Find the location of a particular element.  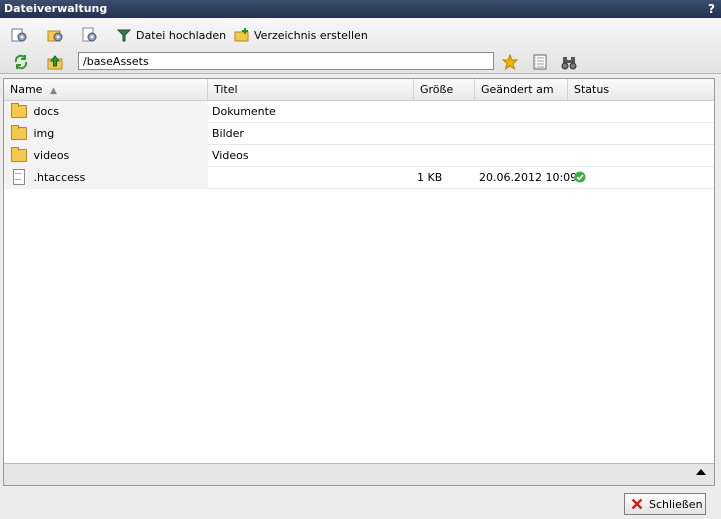

sort-asc-icon: ▲ is located at coordinates (53, 91).